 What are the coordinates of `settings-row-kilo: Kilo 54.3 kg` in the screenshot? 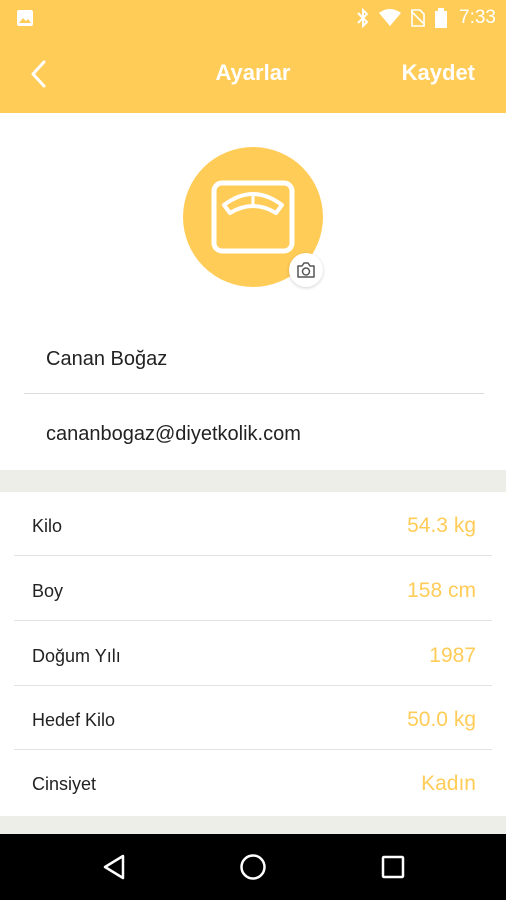 It's located at (253, 526).